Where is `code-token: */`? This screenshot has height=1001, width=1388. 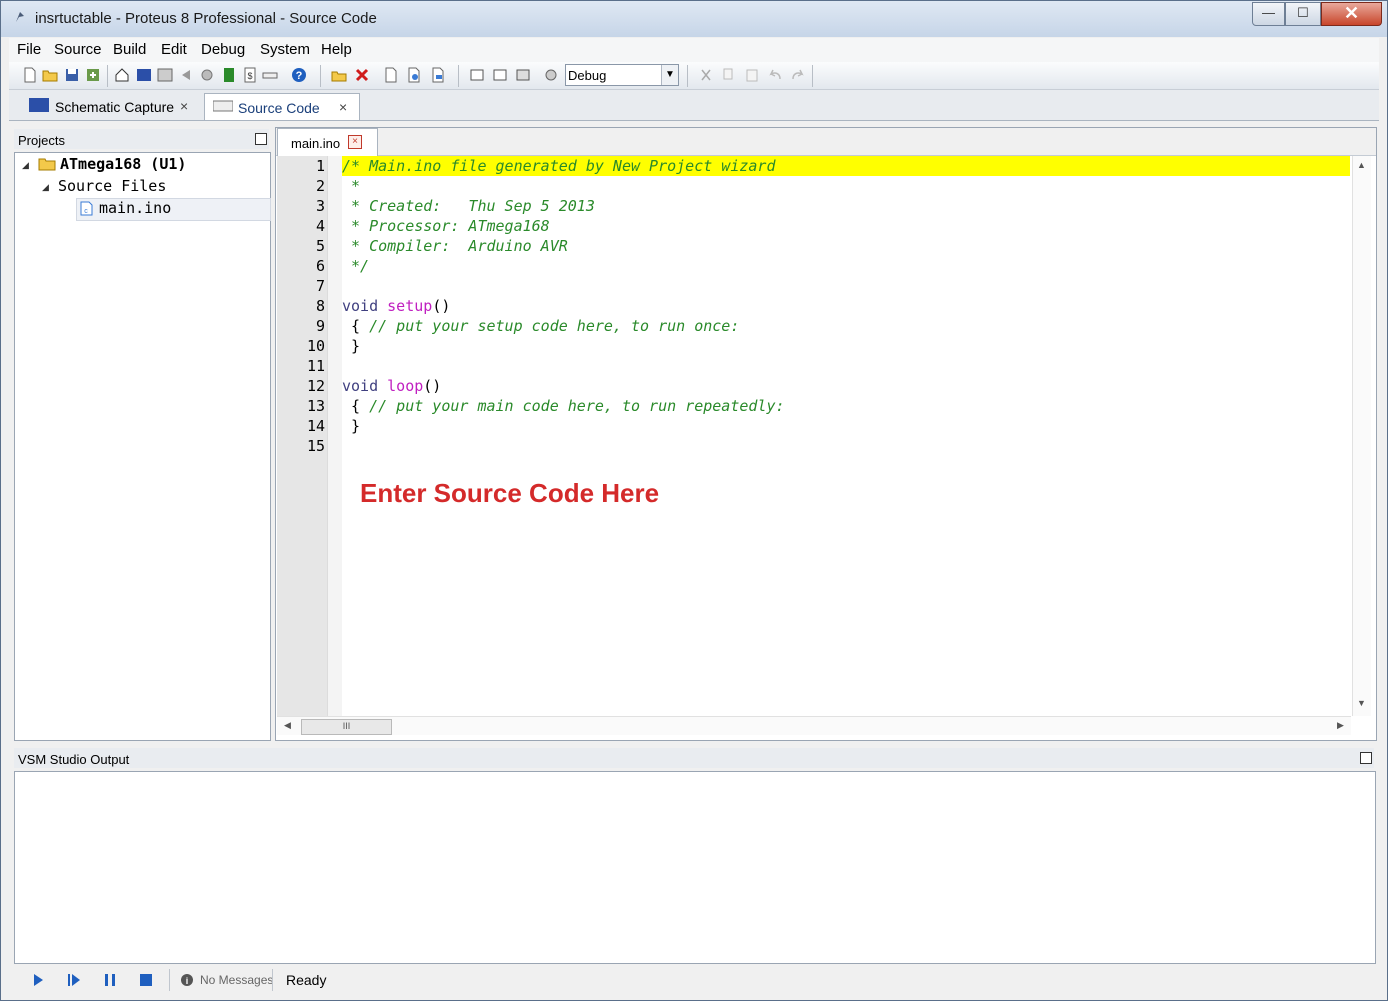
code-token: */ is located at coordinates (356, 266).